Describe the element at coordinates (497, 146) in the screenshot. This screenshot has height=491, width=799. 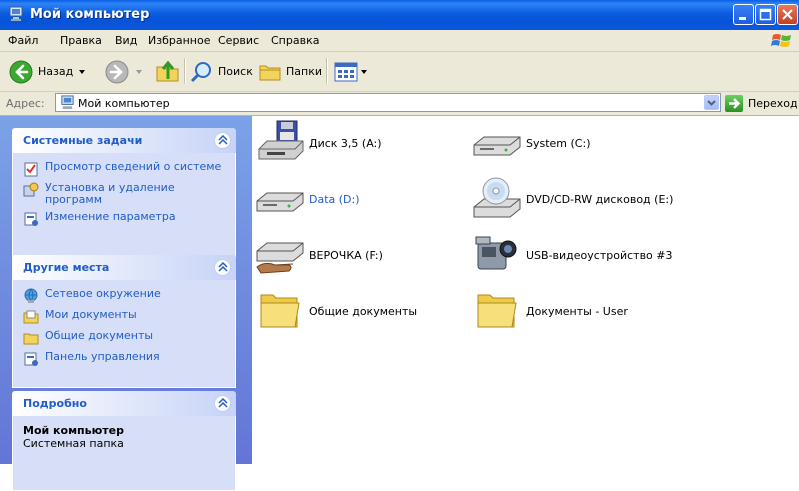
I see `hard-drive-icon` at that location.